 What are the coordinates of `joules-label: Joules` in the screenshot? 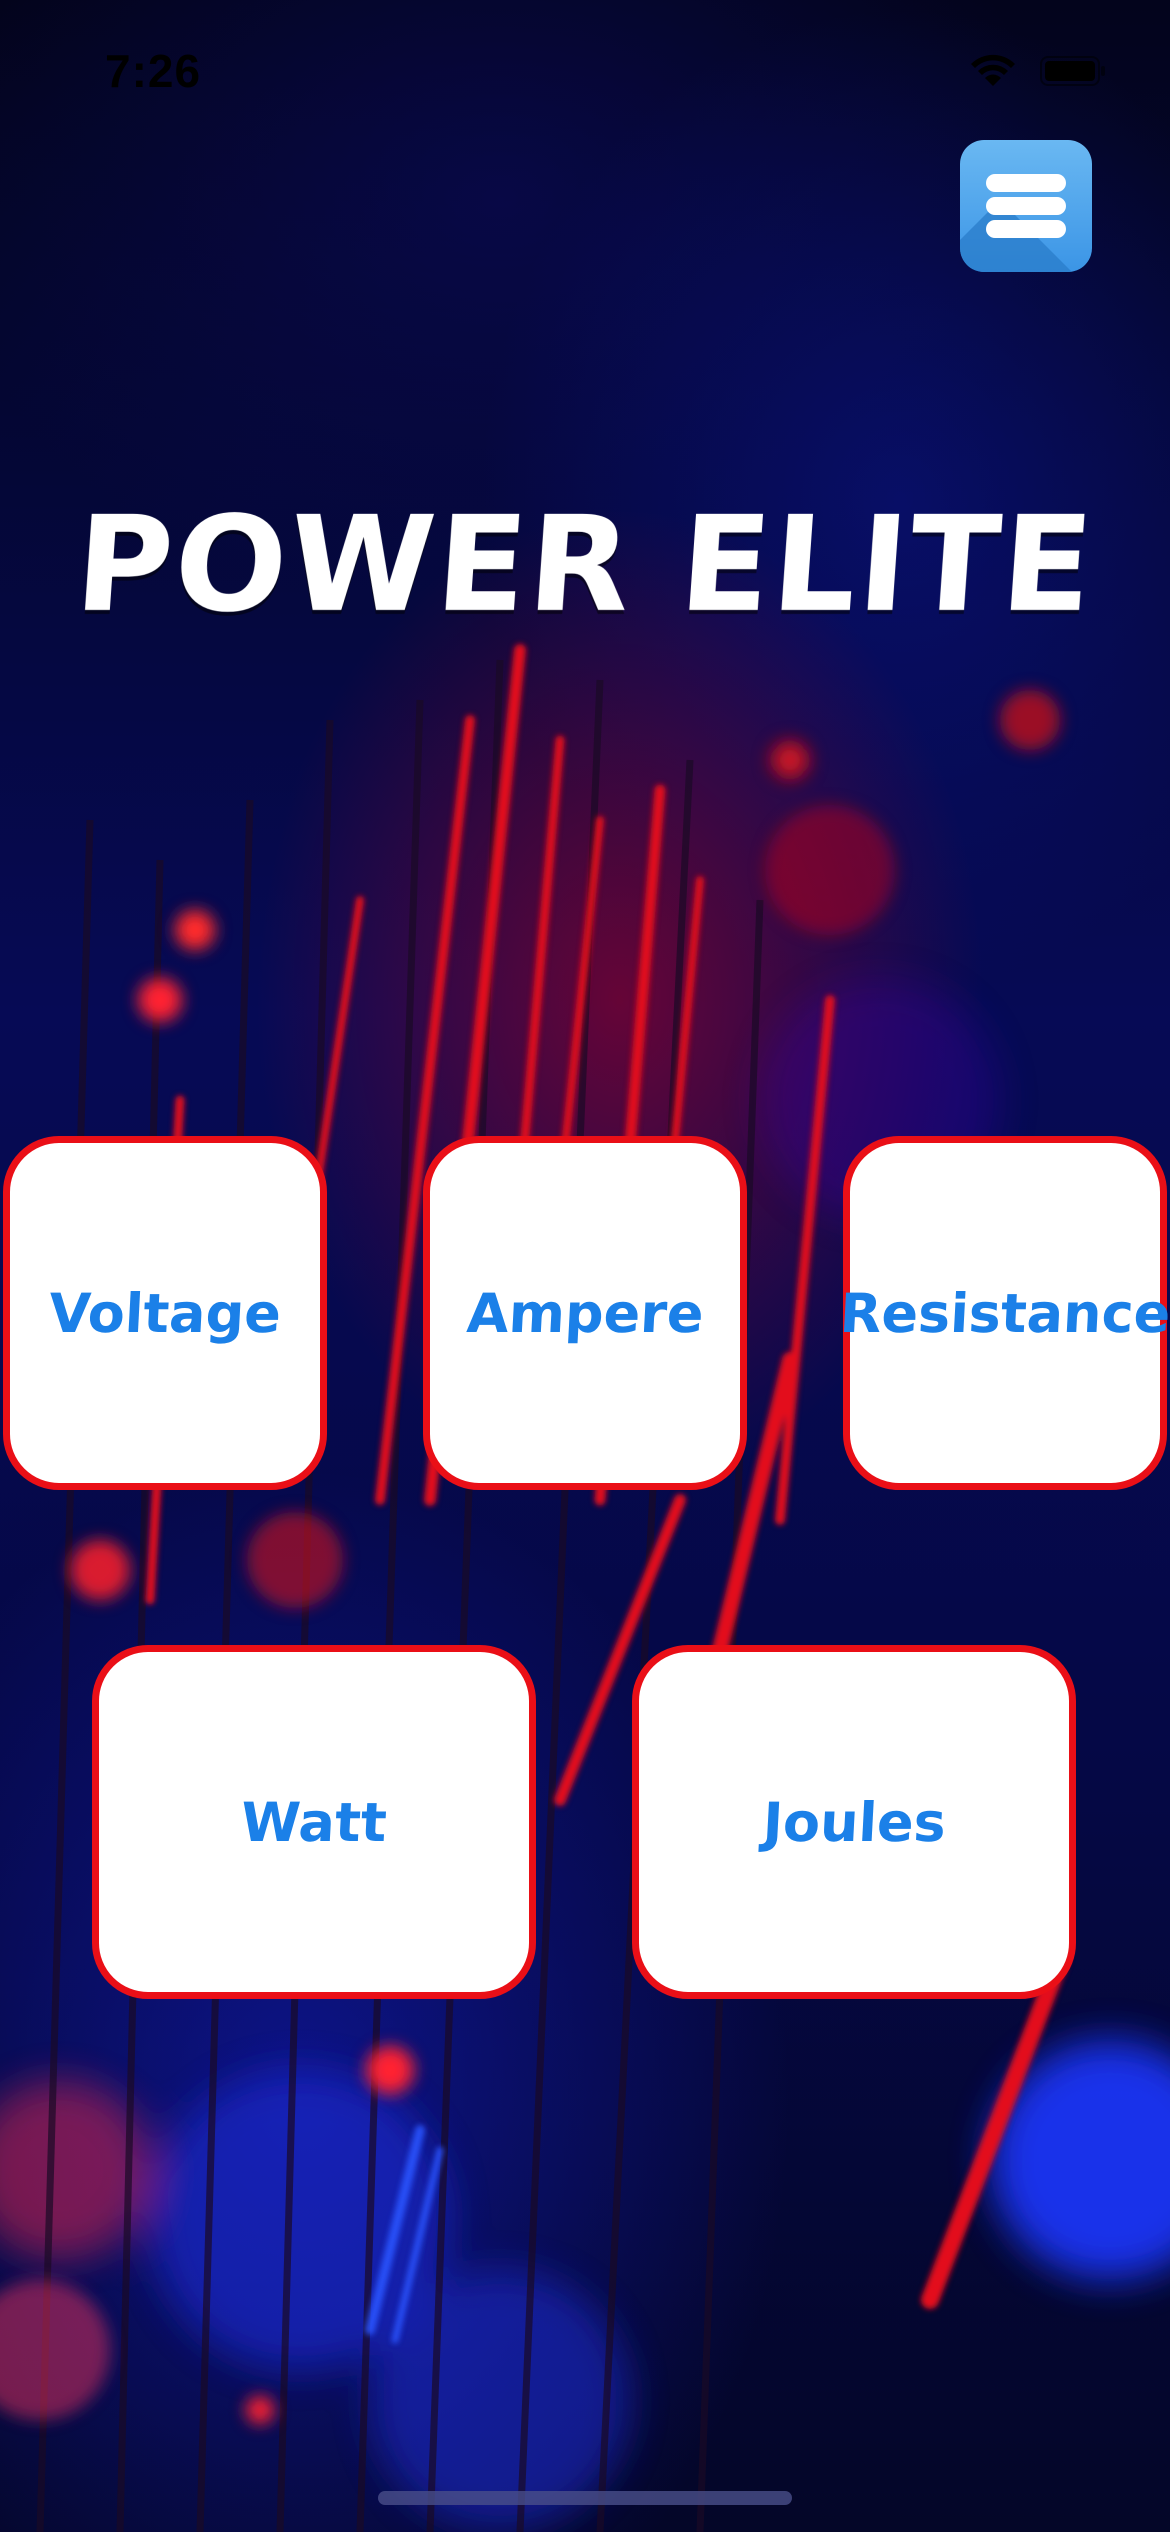 It's located at (854, 1822).